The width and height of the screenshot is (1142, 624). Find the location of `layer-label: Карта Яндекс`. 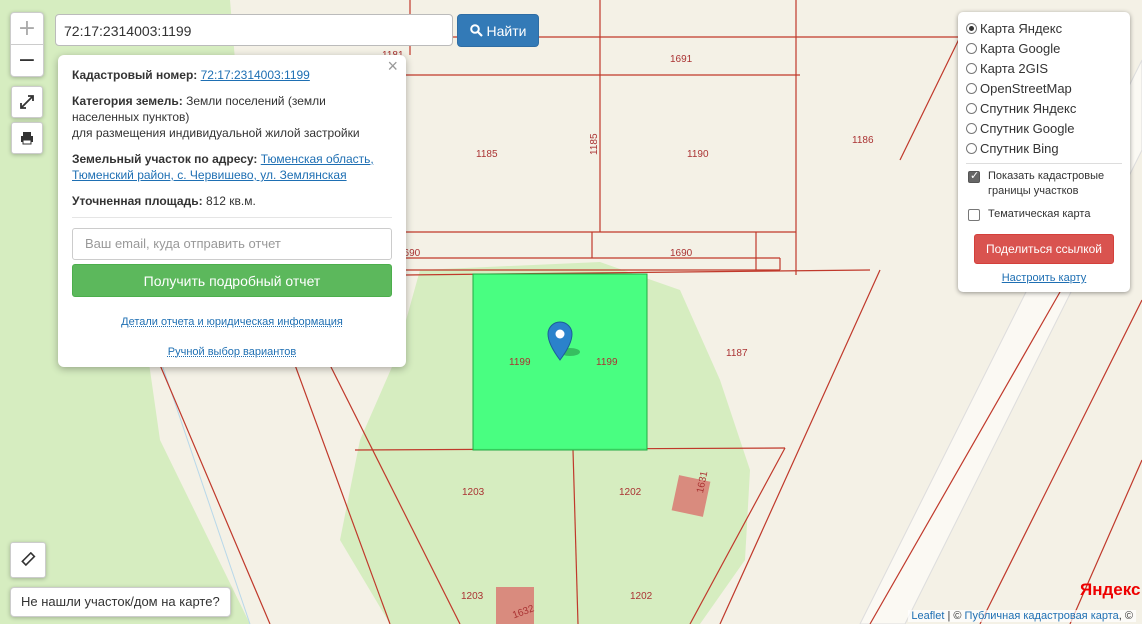

layer-label: Карта Яндекс is located at coordinates (1021, 28).